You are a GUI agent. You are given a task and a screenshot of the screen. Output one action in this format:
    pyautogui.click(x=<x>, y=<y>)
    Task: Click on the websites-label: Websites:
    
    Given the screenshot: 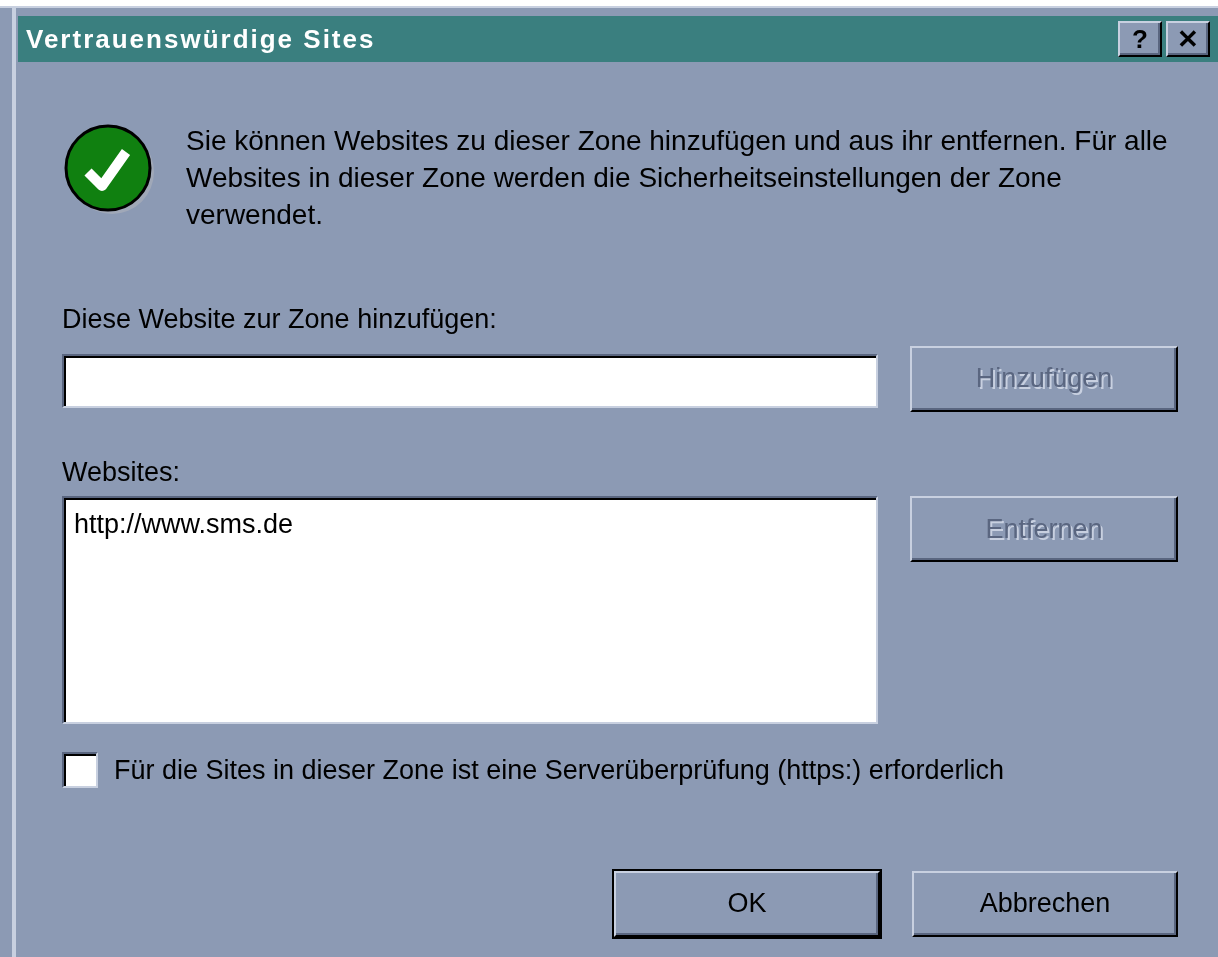 What is the action you would take?
    pyautogui.click(x=121, y=472)
    